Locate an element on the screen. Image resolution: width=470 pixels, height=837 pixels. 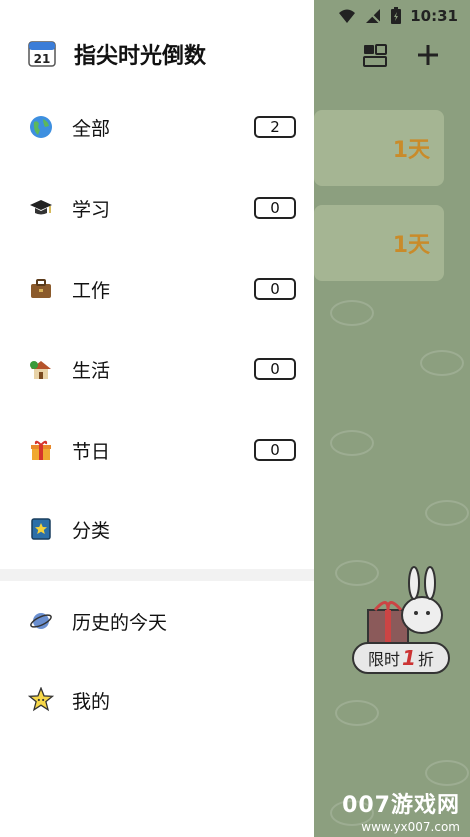
calendar-icon: 21 is located at coordinates (42, 54).